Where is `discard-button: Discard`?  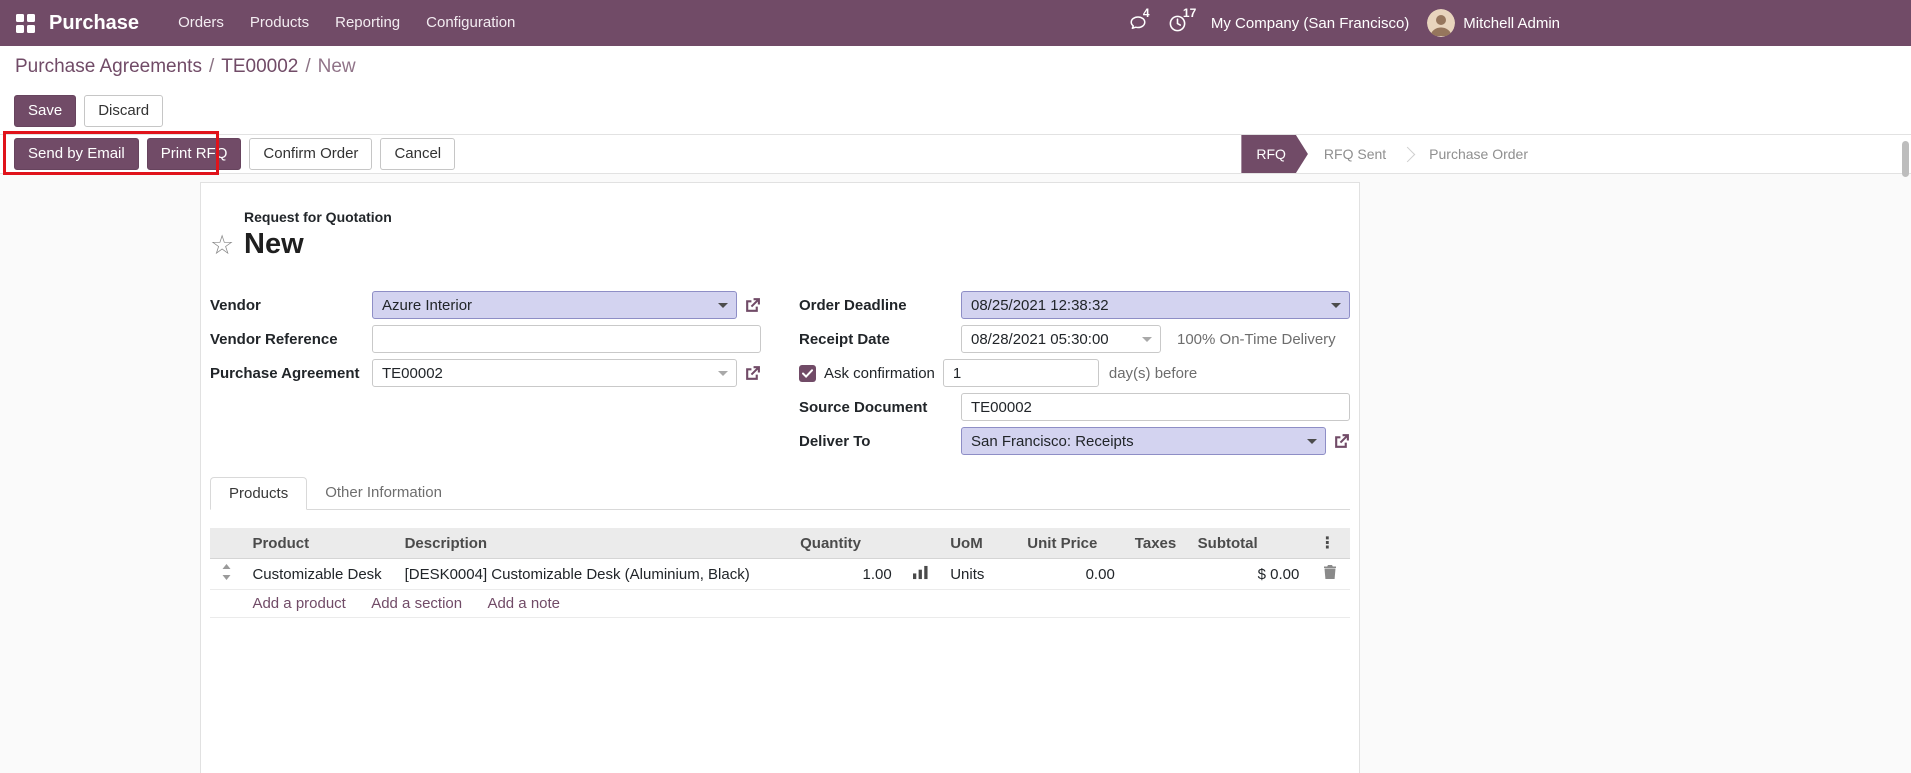
discard-button: Discard is located at coordinates (124, 111).